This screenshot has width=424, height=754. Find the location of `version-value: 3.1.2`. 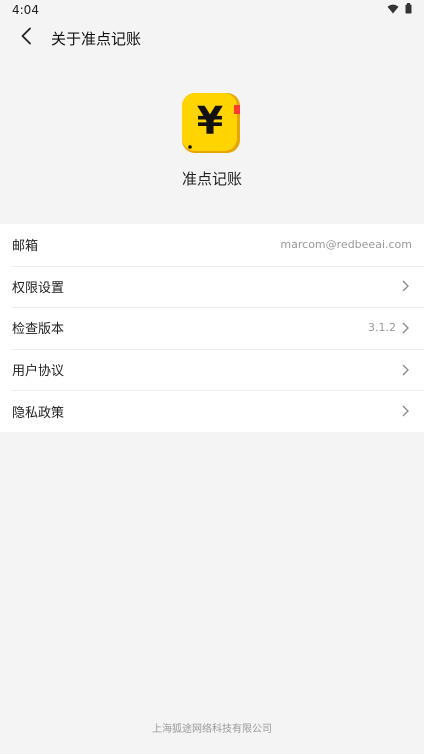

version-value: 3.1.2 is located at coordinates (382, 328).